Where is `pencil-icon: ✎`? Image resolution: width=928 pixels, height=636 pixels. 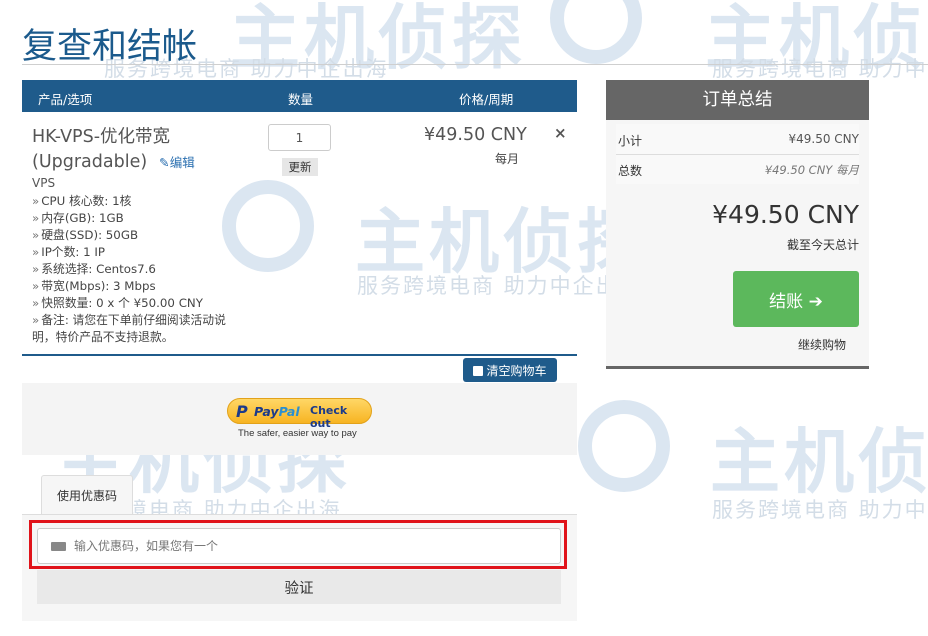
pencil-icon: ✎ is located at coordinates (164, 162).